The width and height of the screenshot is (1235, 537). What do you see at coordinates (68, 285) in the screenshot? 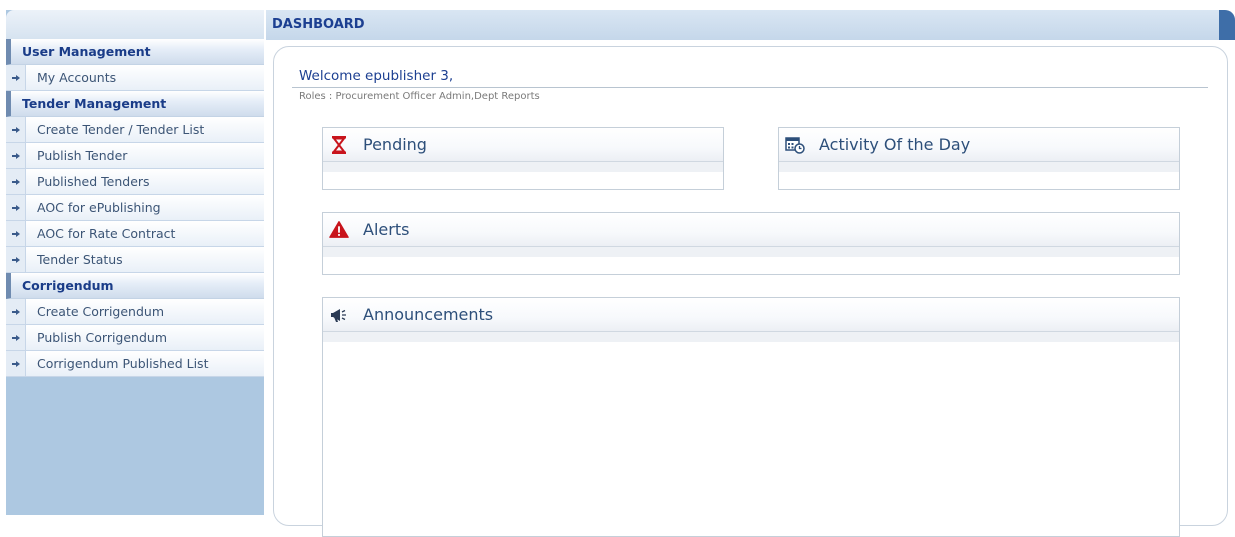
I see `section-title: Corrigendum` at bounding box center [68, 285].